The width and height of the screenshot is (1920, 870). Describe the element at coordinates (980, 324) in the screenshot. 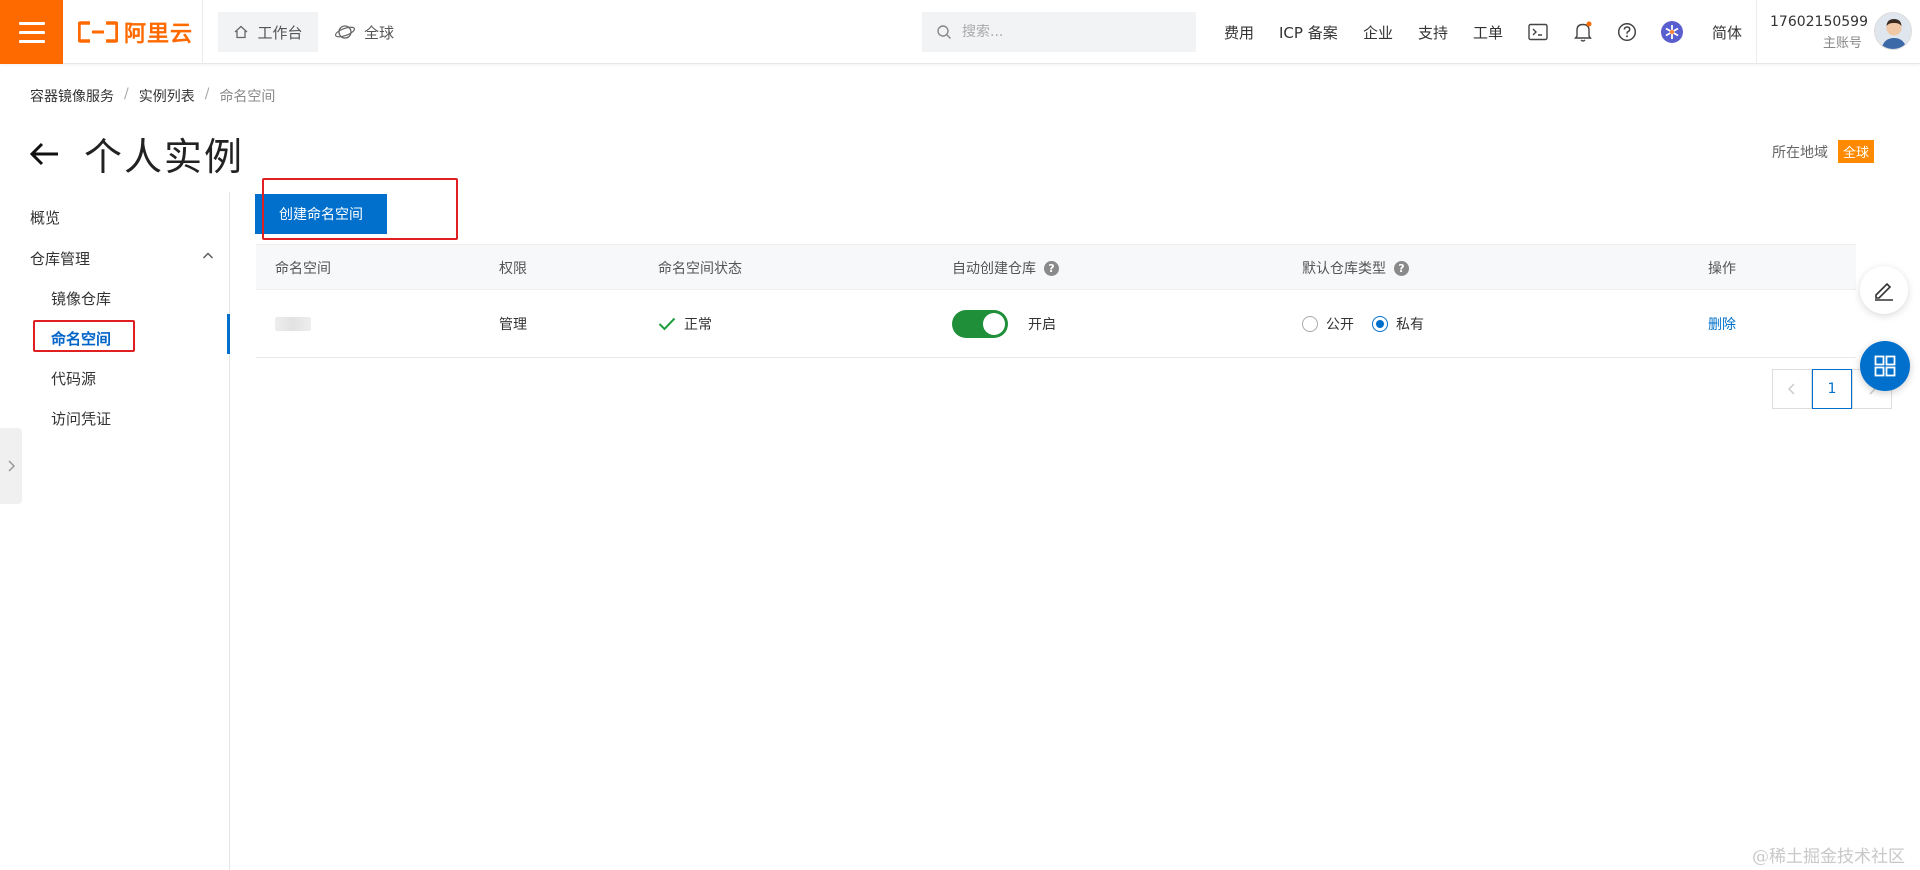

I see `auto-create-toggle` at that location.